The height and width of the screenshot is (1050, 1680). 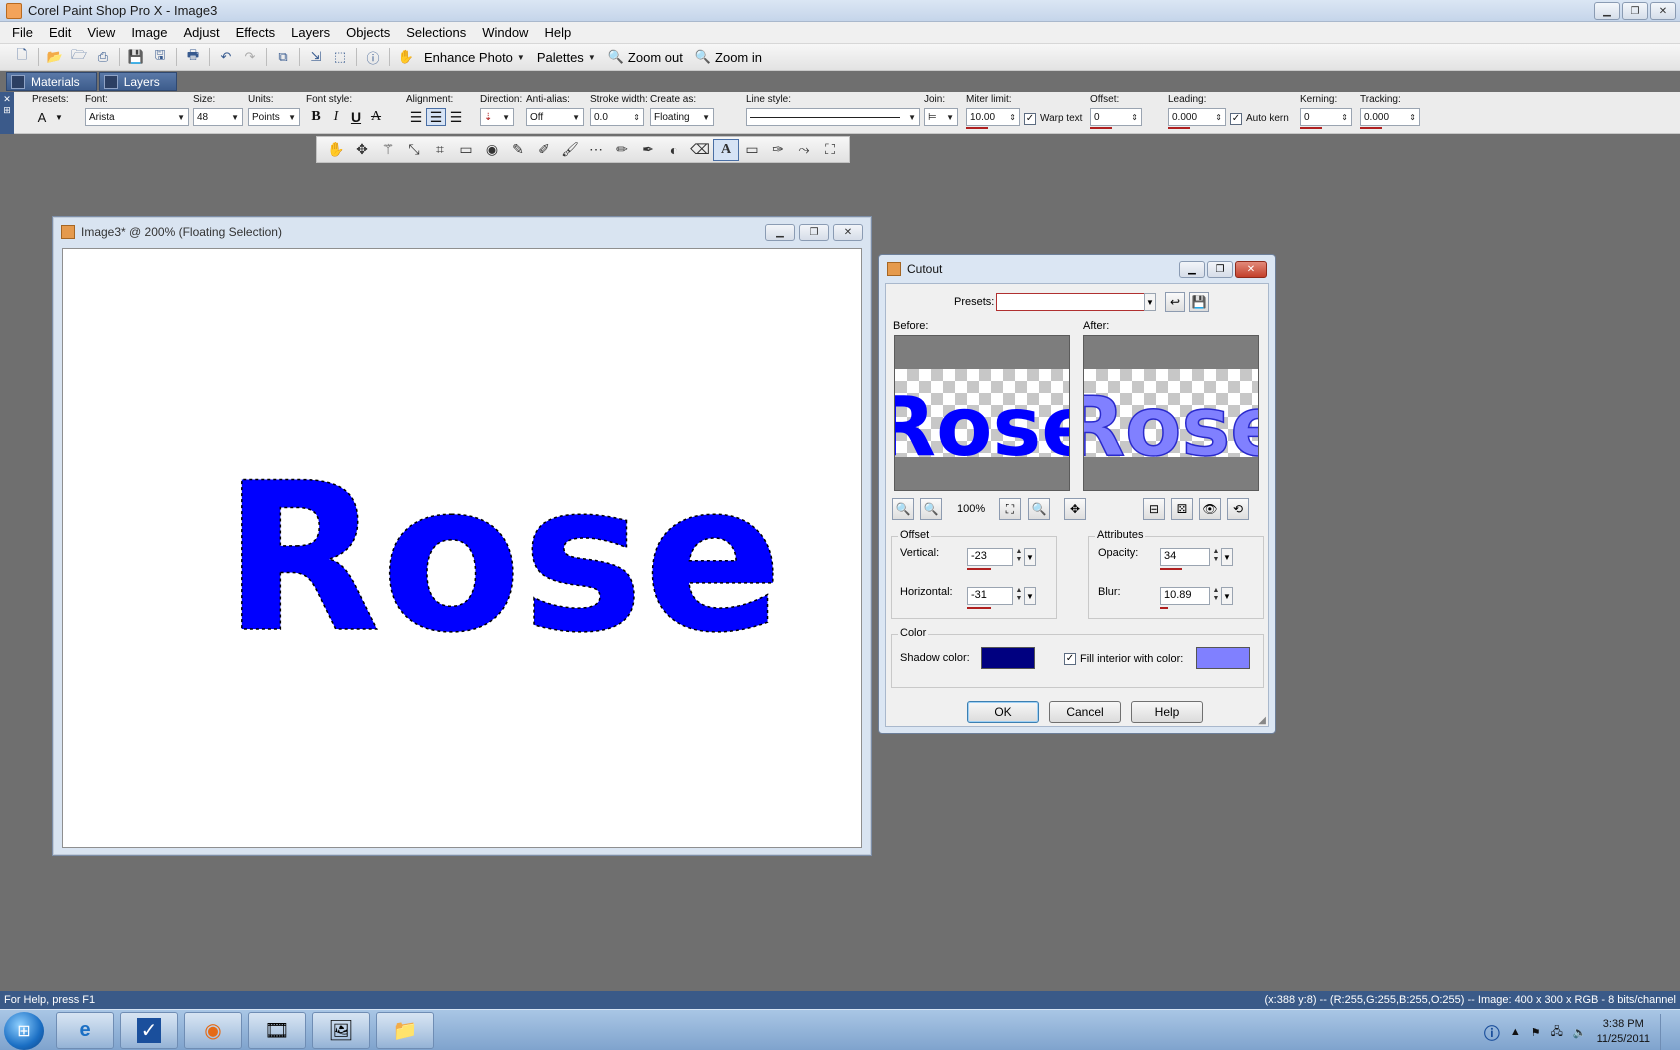 What do you see at coordinates (24, 1031) in the screenshot?
I see `start-button: ⊞` at bounding box center [24, 1031].